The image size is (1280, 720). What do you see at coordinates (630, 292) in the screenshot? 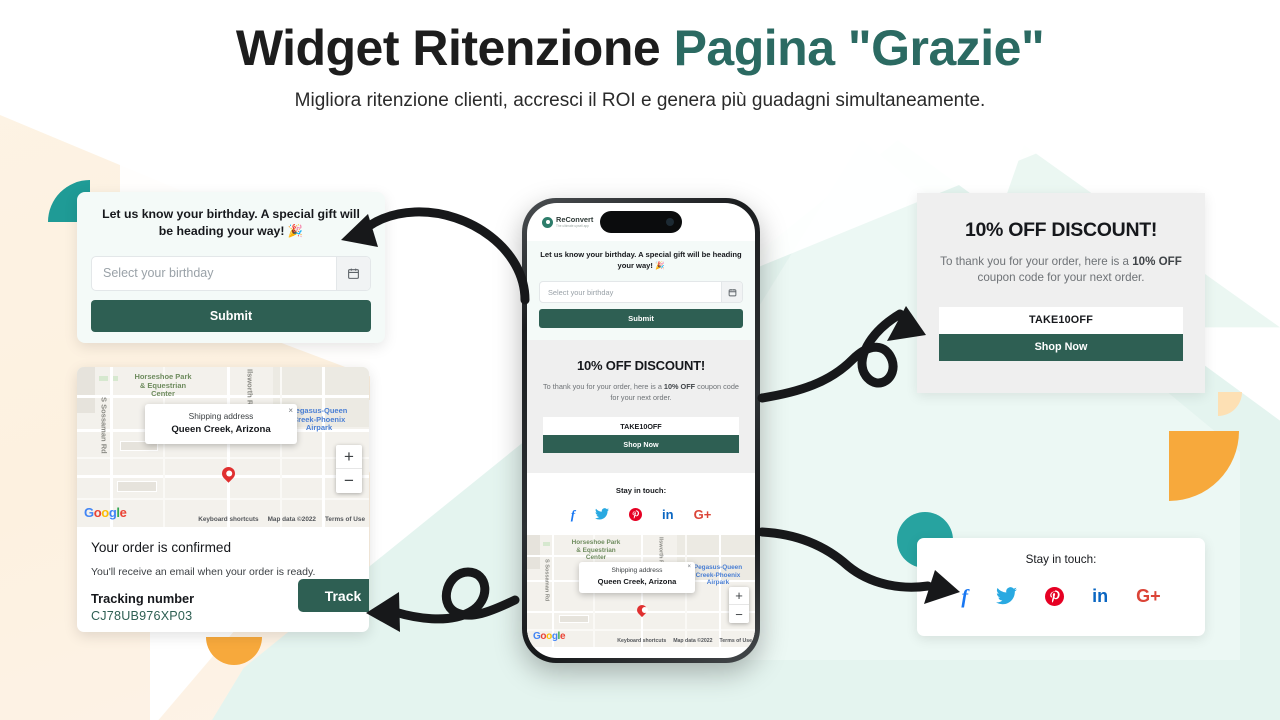
I see `phone-birthday-placeholder: Select your birthday` at bounding box center [630, 292].